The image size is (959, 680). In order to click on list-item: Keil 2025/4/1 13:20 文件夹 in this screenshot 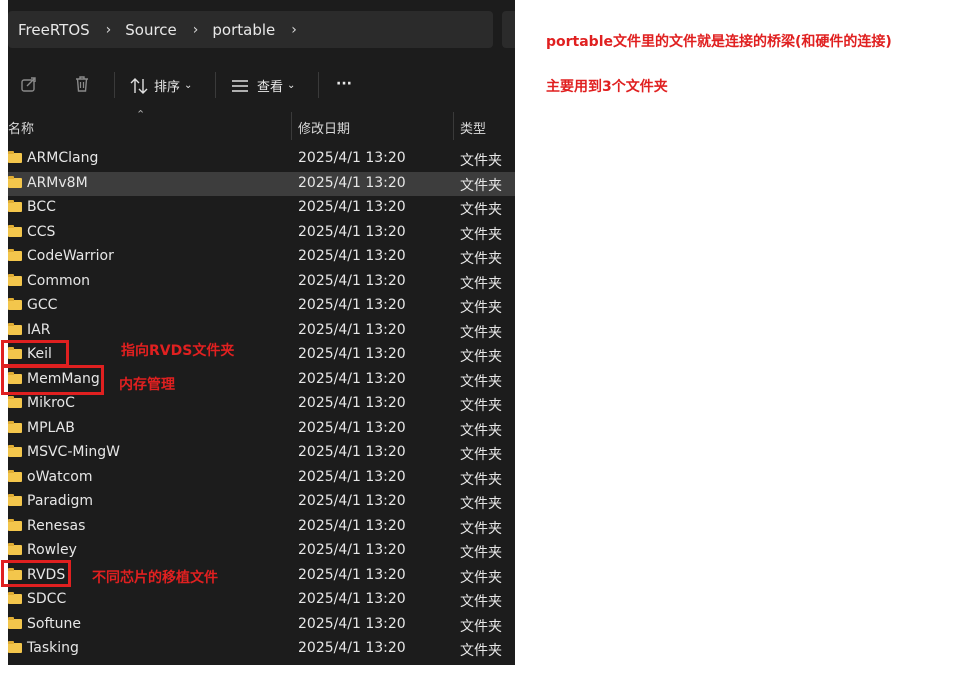, I will do `click(261, 355)`.